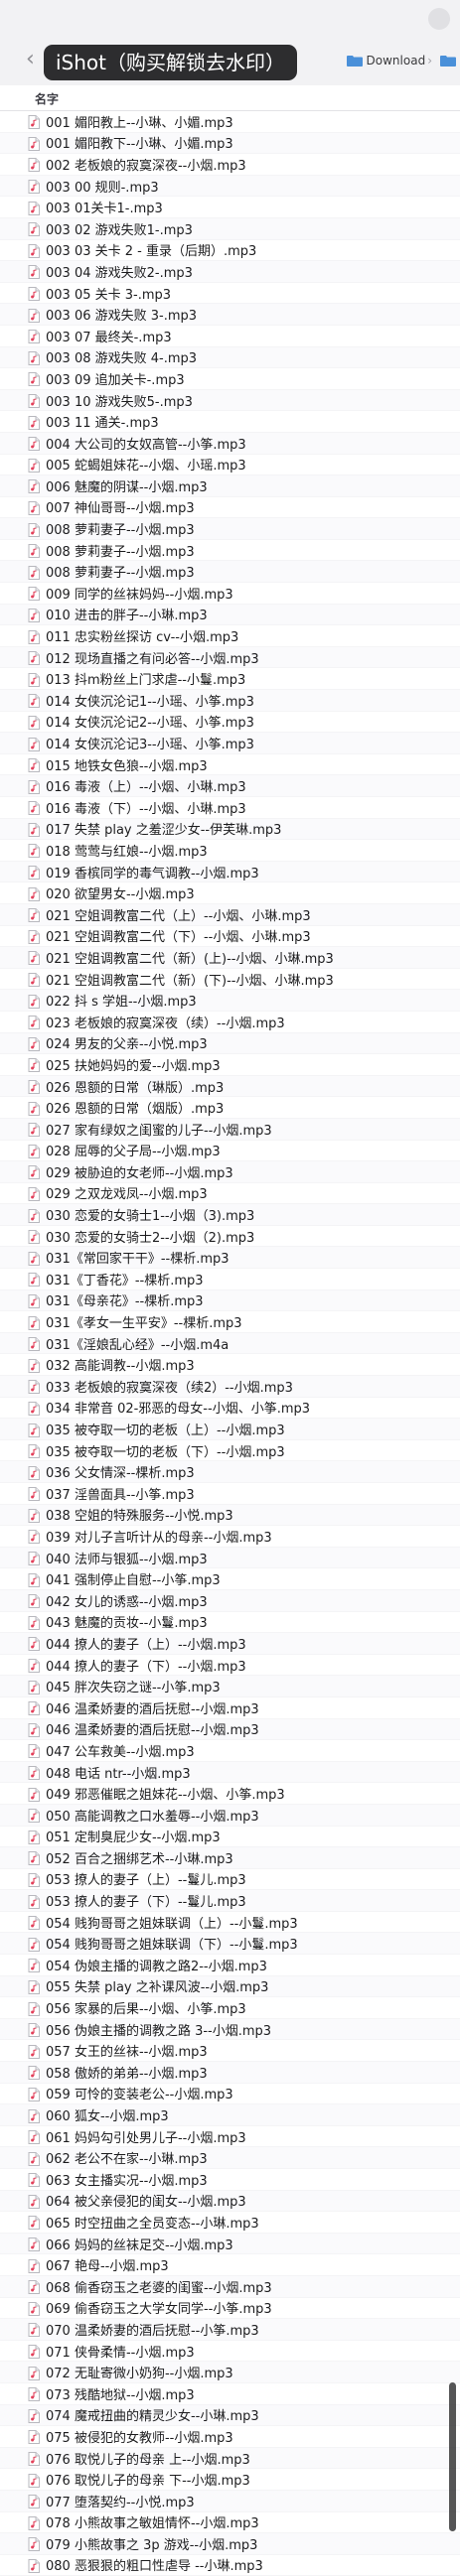 This screenshot has width=460, height=2576. Describe the element at coordinates (230, 1923) in the screenshot. I see `file-row: 054 贱狗哥哥之姐妹联调（上）--小鬘.mp3` at that location.